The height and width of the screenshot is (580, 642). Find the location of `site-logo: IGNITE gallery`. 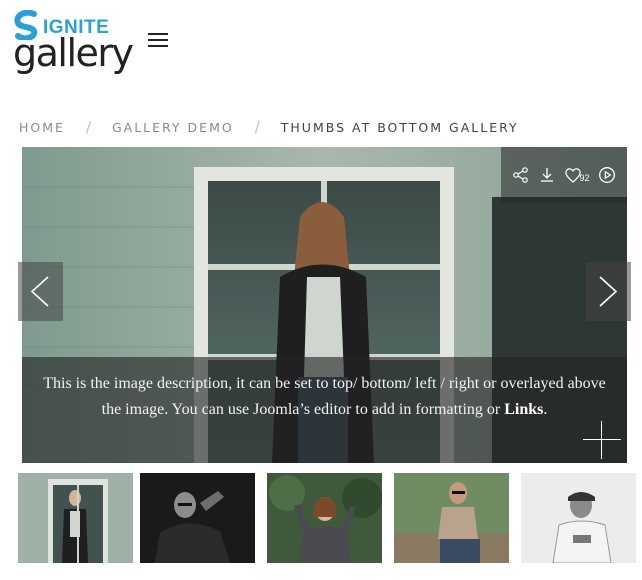

site-logo: IGNITE gallery is located at coordinates (73, 42).